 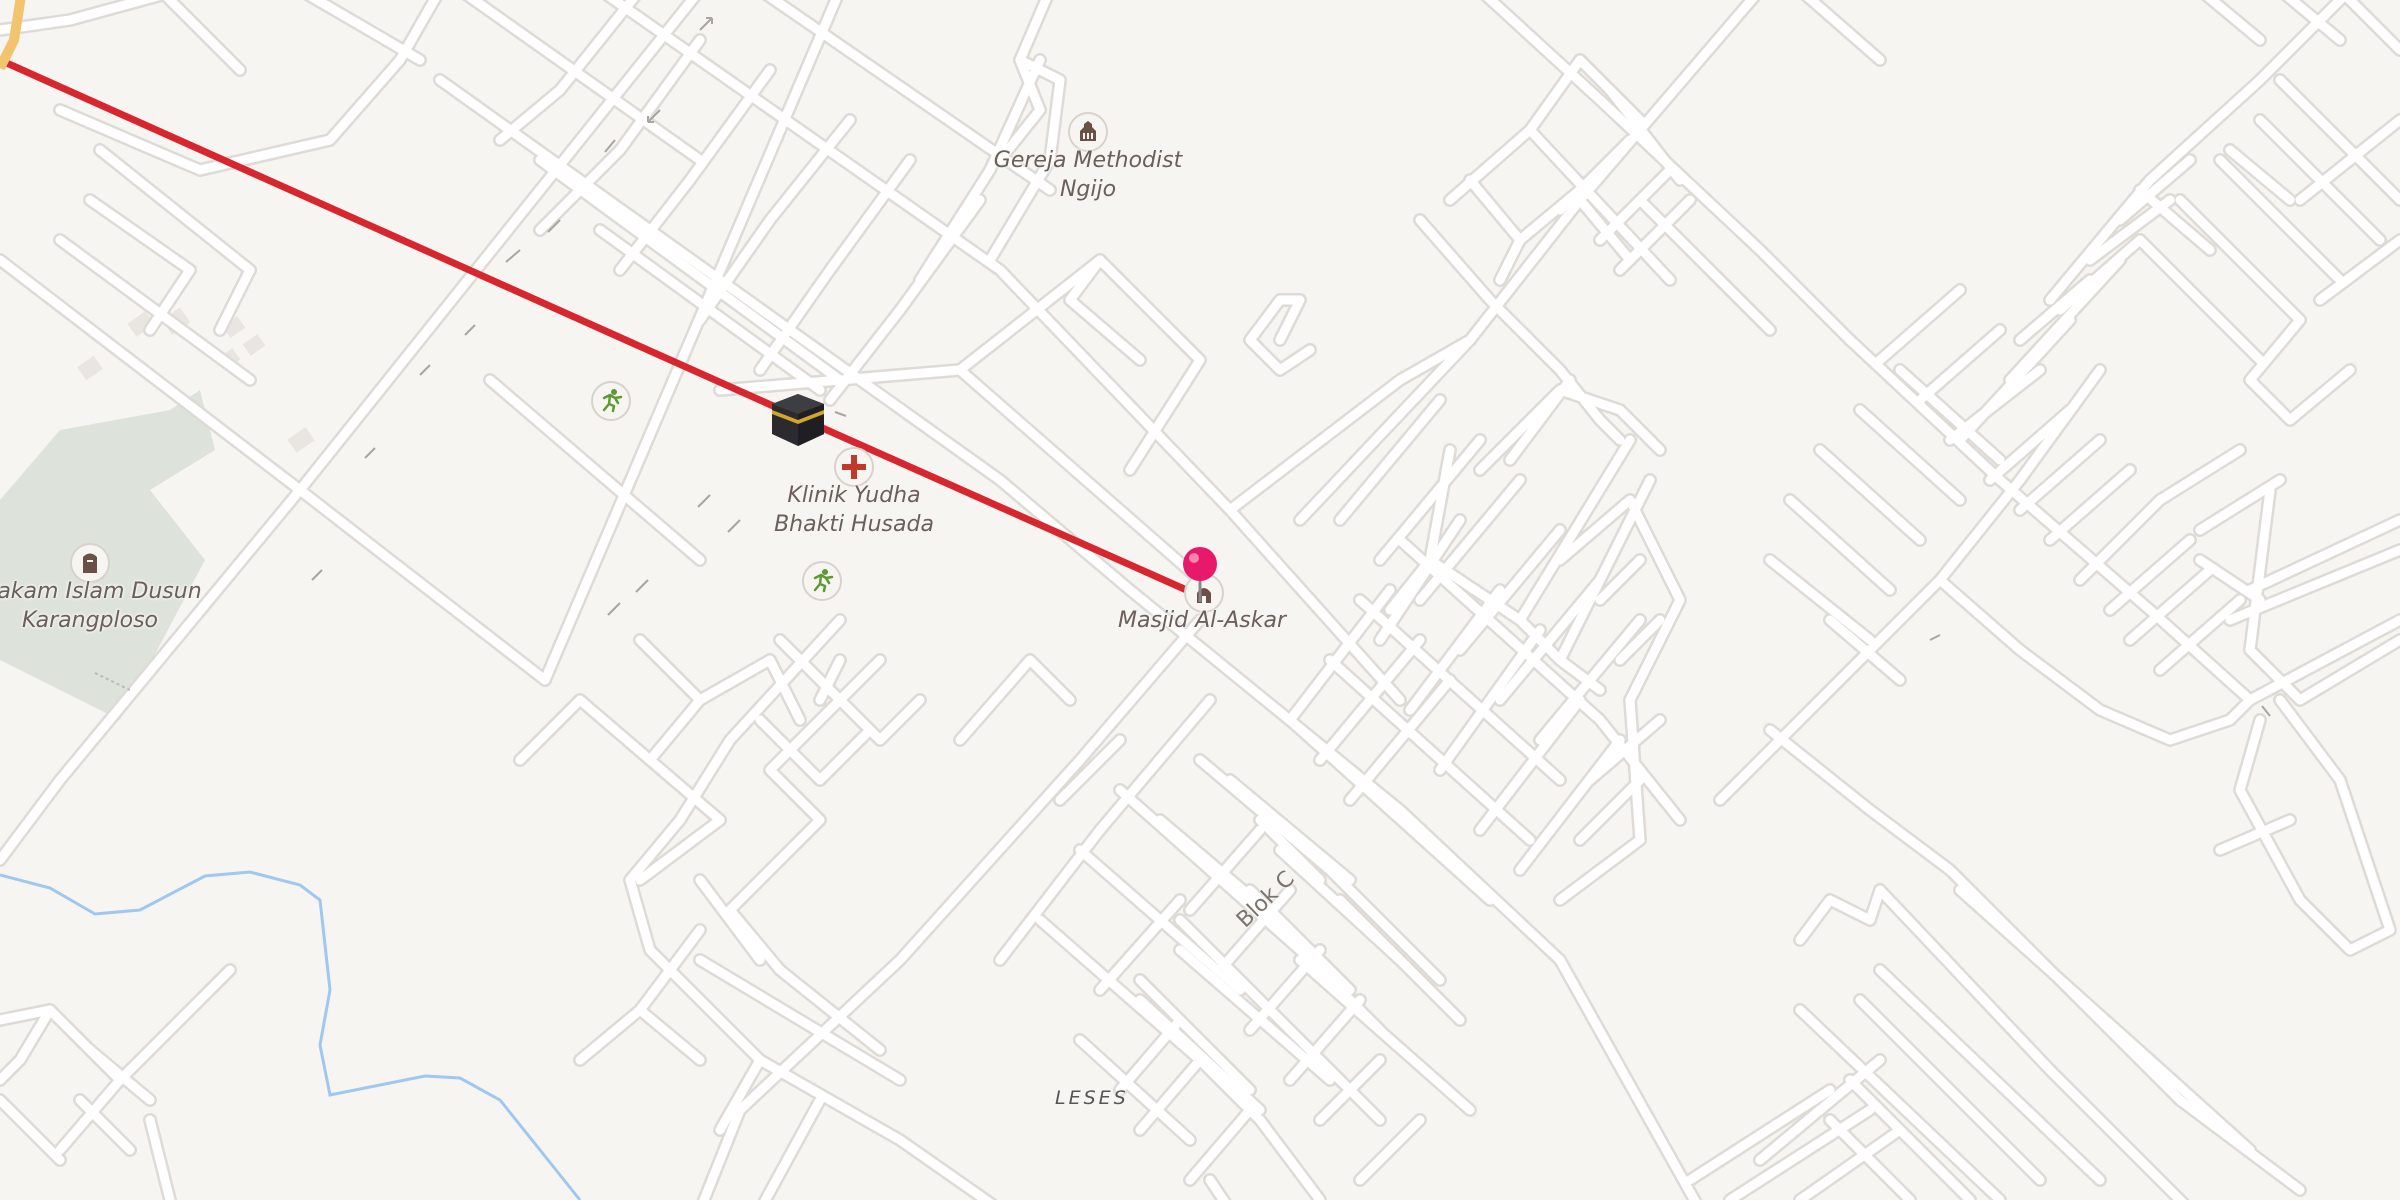 I want to click on river, so click(x=291, y=1035).